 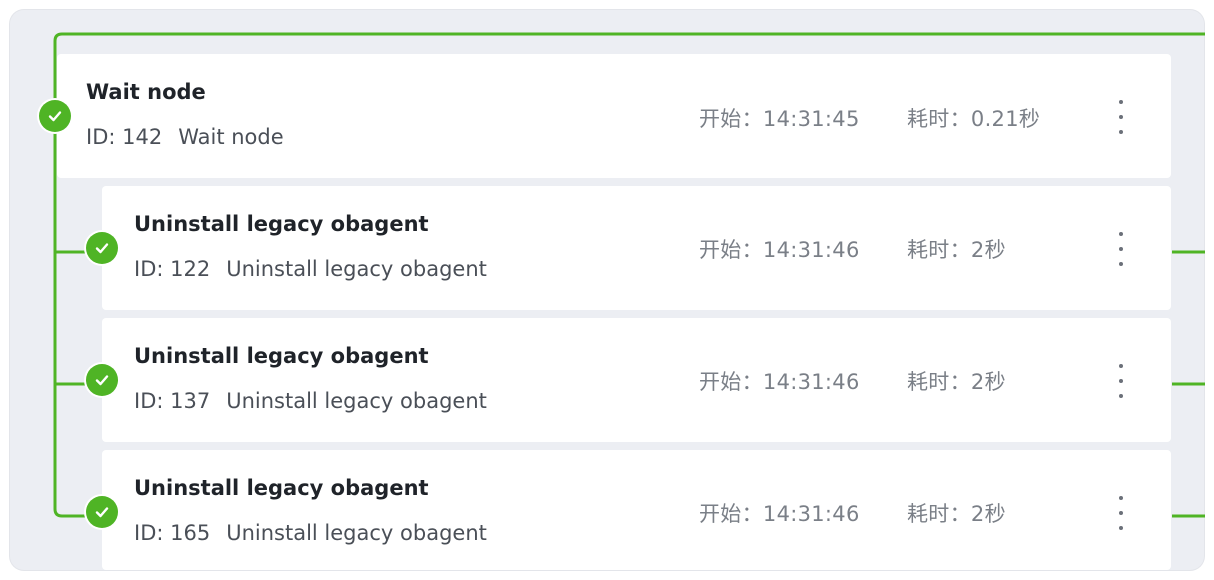 I want to click on node-subtitle: ID: 142 Wait node, so click(x=185, y=137).